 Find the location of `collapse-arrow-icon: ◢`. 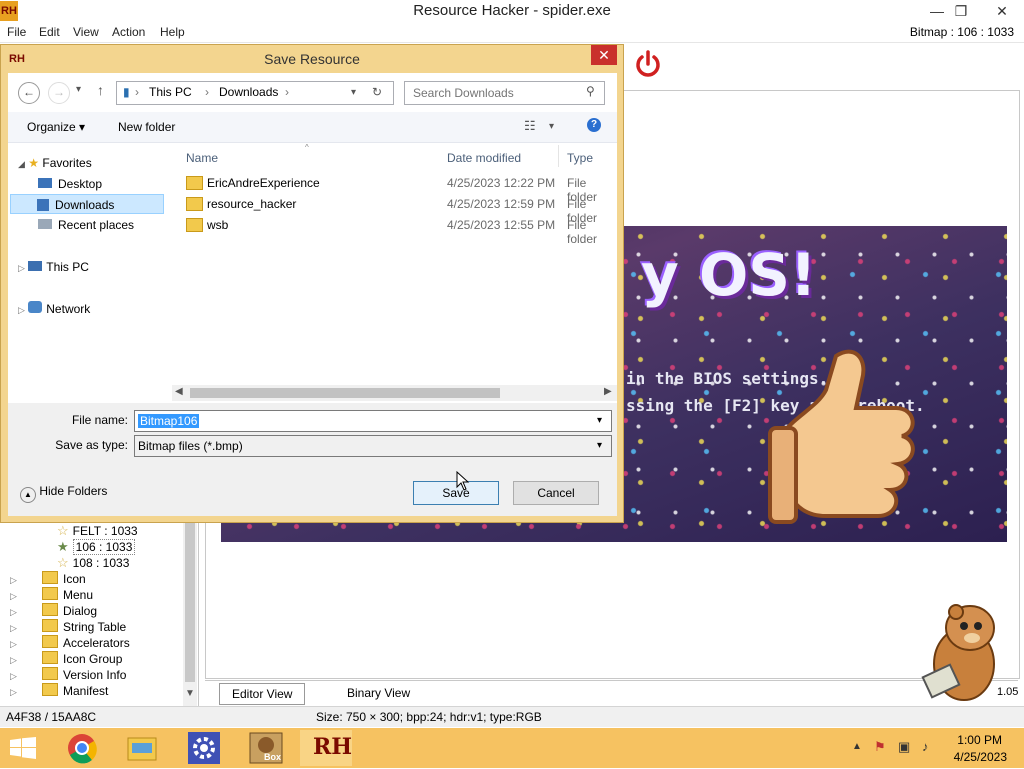

collapse-arrow-icon: ◢ is located at coordinates (21, 164).